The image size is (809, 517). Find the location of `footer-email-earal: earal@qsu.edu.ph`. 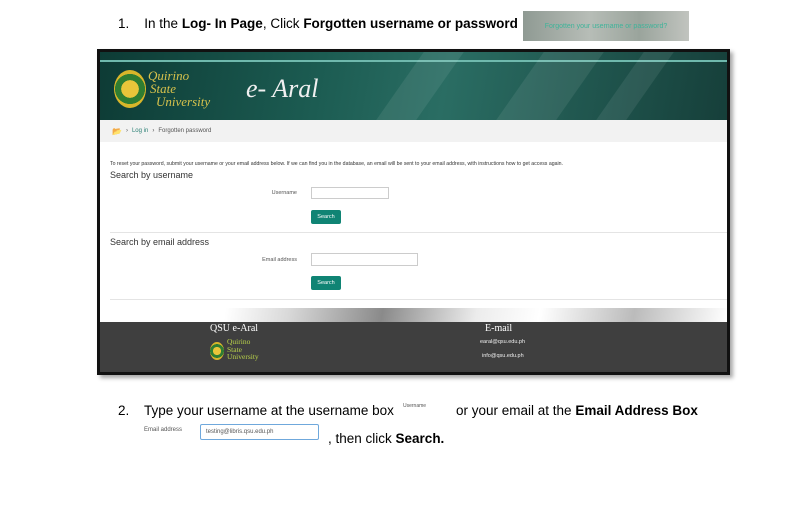

footer-email-earal: earal@qsu.edu.ph is located at coordinates (502, 342).